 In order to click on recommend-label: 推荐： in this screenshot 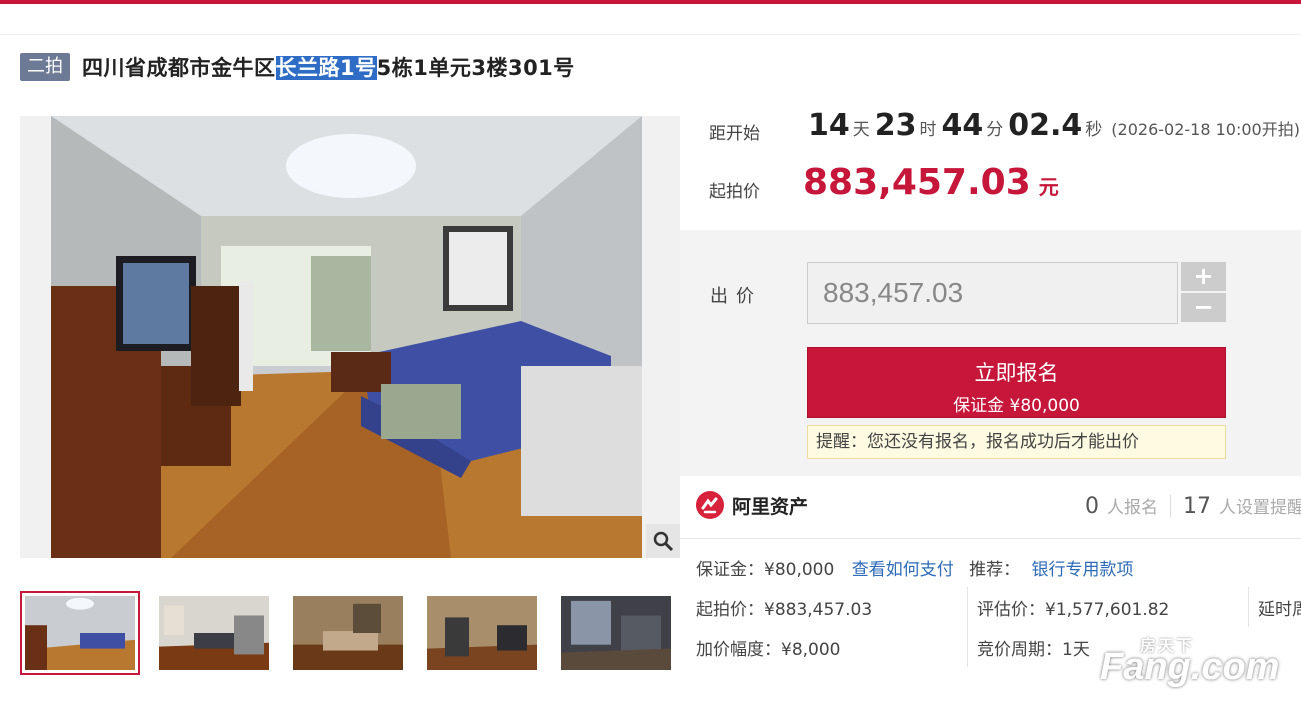, I will do `click(995, 570)`.